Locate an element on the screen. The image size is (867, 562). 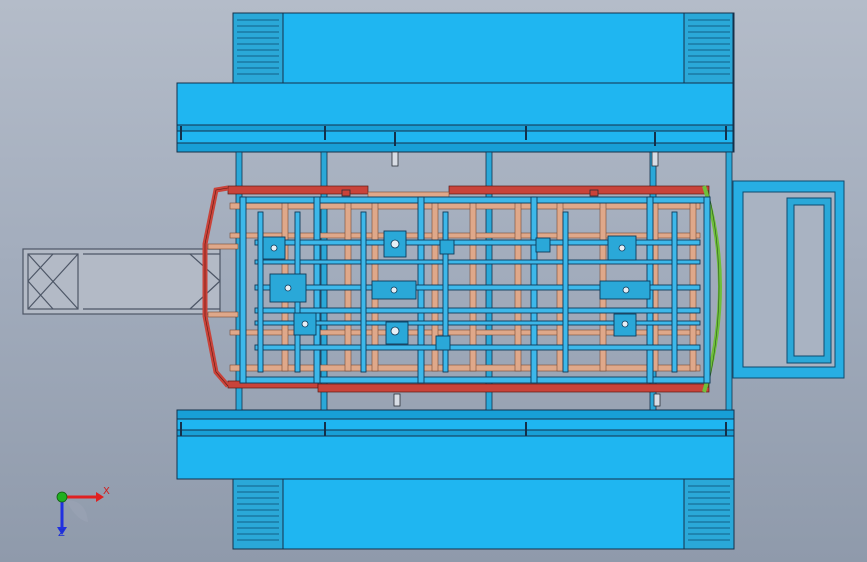
x-axis-label: X is located at coordinates (106, 491).